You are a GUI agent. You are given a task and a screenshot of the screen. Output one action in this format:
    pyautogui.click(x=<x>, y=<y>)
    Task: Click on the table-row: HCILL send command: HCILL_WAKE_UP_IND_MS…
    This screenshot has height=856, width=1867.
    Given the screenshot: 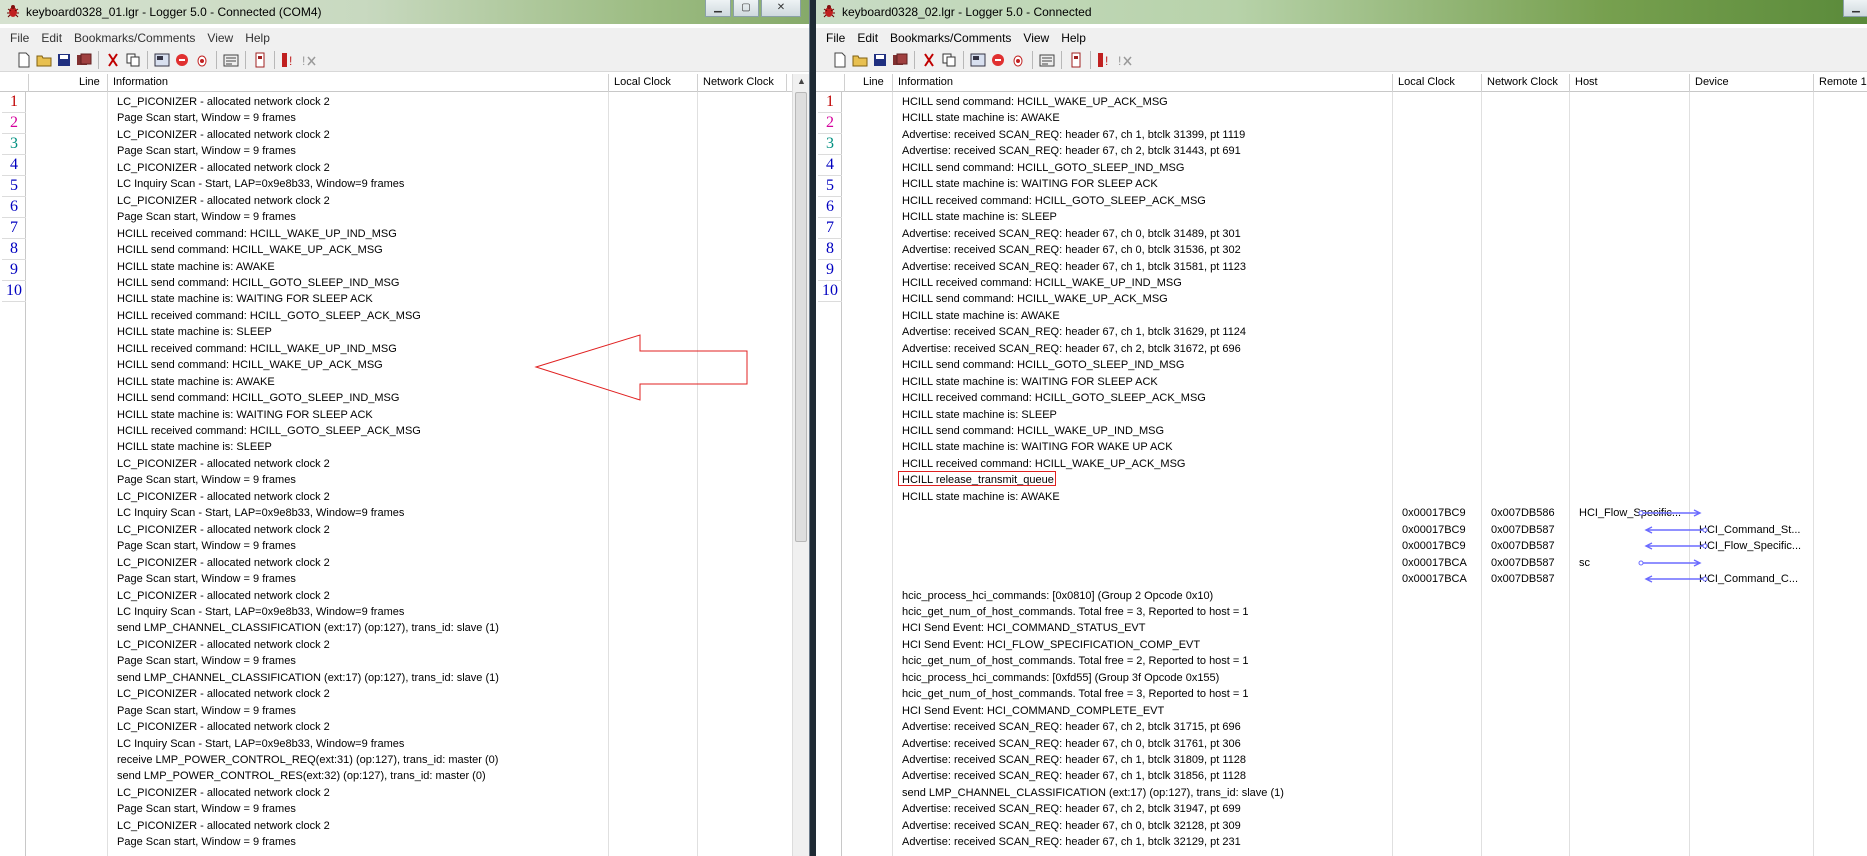 What is the action you would take?
    pyautogui.click(x=1341, y=431)
    